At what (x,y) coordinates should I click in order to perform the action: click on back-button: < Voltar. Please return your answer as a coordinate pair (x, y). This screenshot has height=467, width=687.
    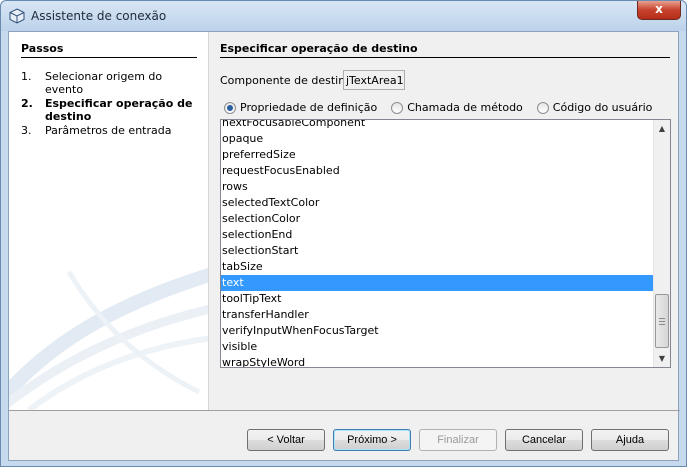
    Looking at the image, I should click on (286, 440).